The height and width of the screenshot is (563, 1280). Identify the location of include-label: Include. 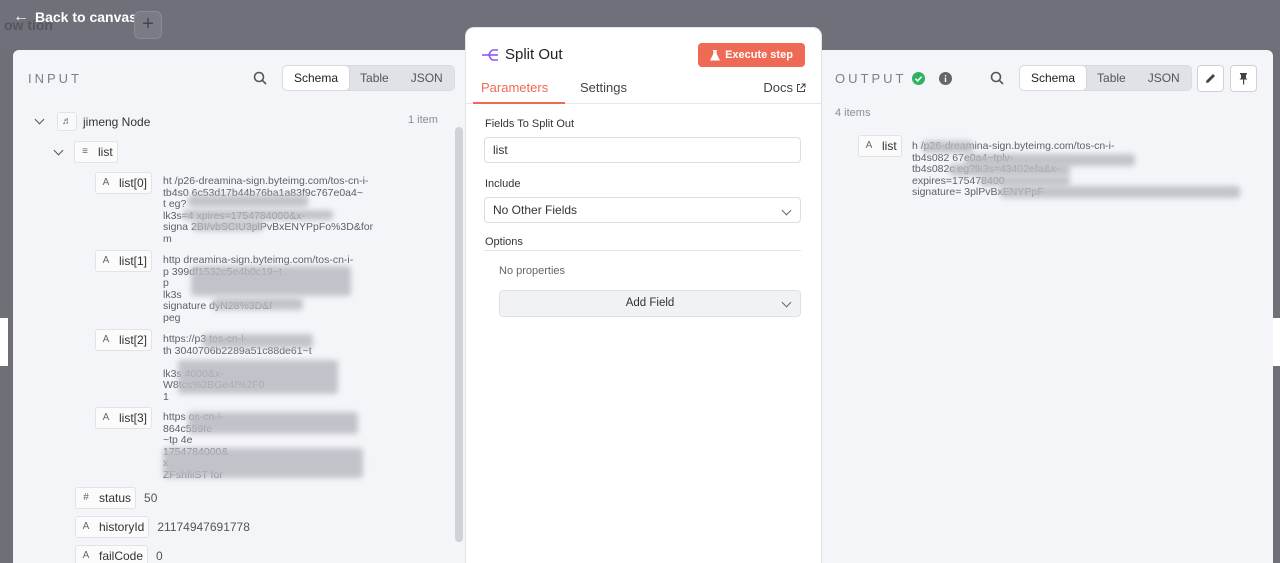
(503, 184).